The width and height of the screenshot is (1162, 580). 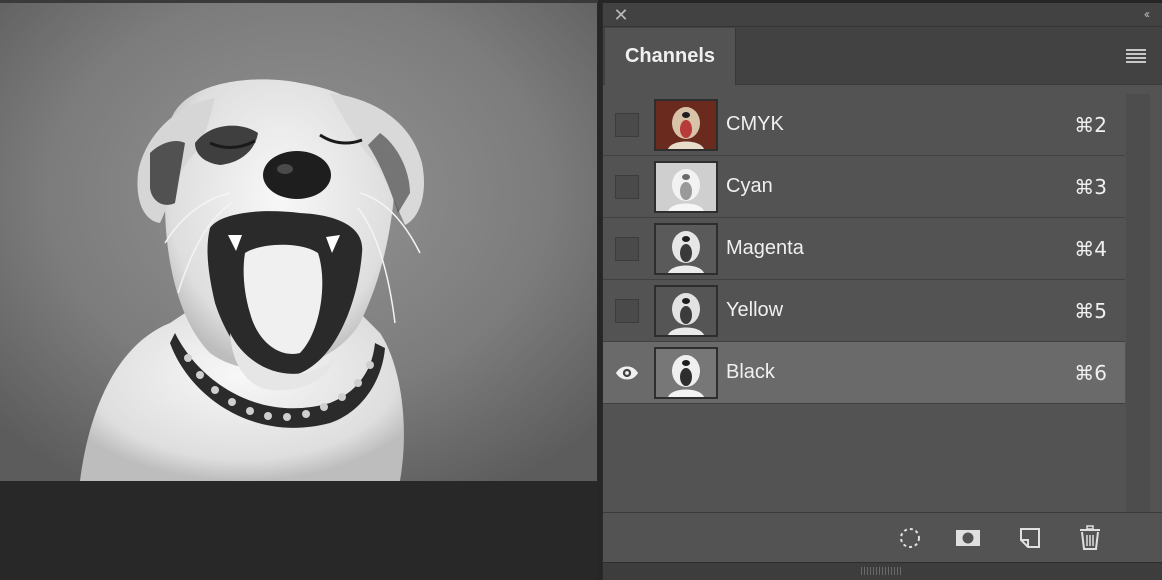 I want to click on tab-channels: Channels, so click(x=670, y=56).